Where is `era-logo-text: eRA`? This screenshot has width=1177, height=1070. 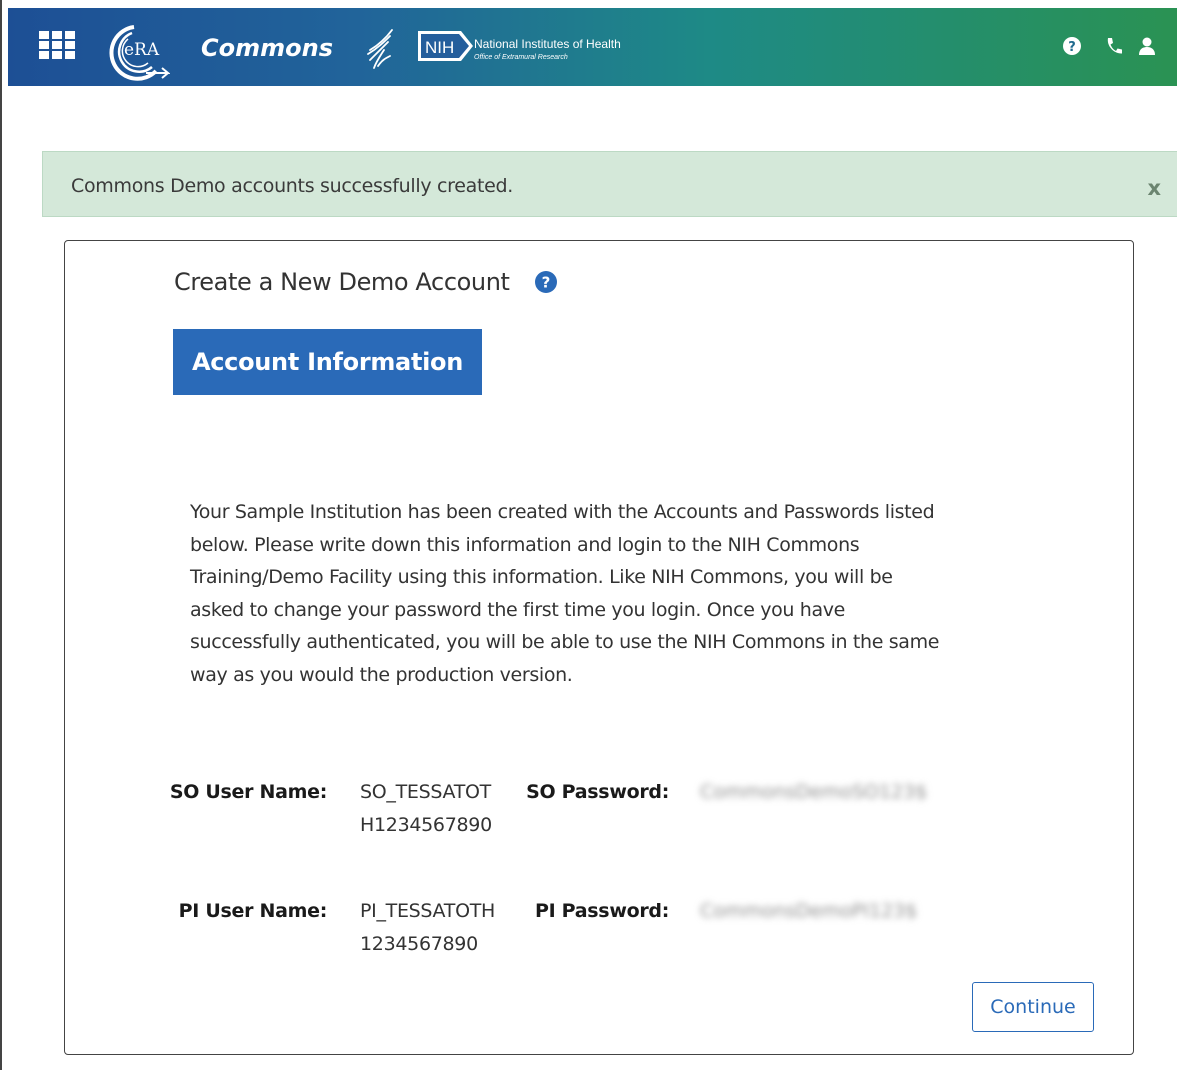
era-logo-text: eRA is located at coordinates (142, 50).